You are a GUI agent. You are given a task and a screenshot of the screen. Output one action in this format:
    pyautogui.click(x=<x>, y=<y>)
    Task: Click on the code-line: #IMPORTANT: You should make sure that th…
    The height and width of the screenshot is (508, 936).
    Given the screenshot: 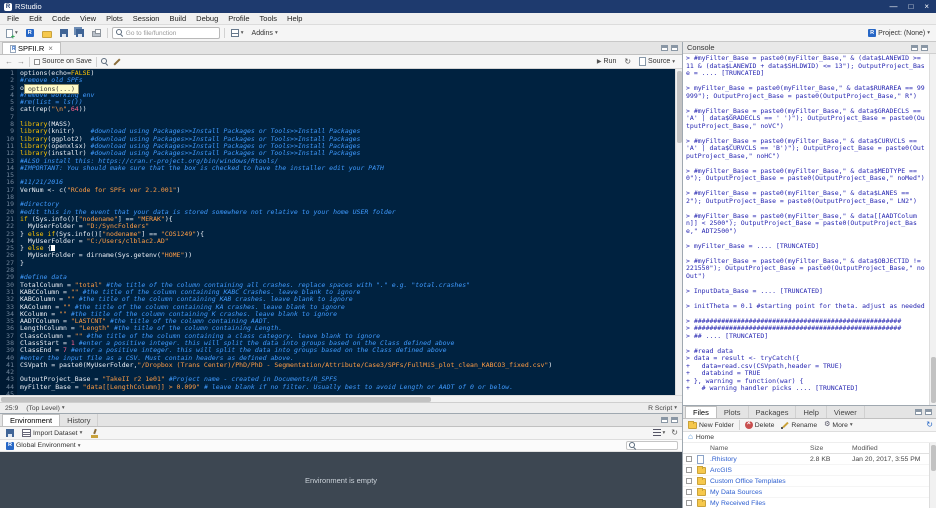 What is the action you would take?
    pyautogui.click(x=351, y=168)
    